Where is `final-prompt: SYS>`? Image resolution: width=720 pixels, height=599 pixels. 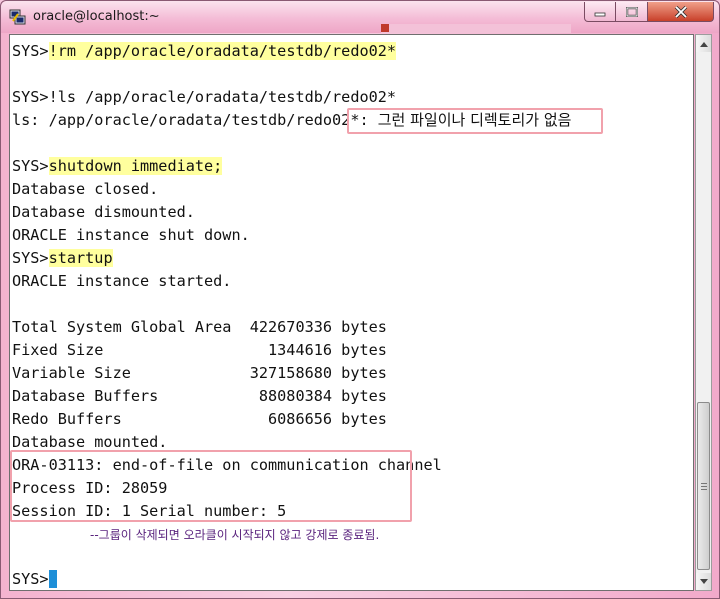 final-prompt: SYS> is located at coordinates (30, 579).